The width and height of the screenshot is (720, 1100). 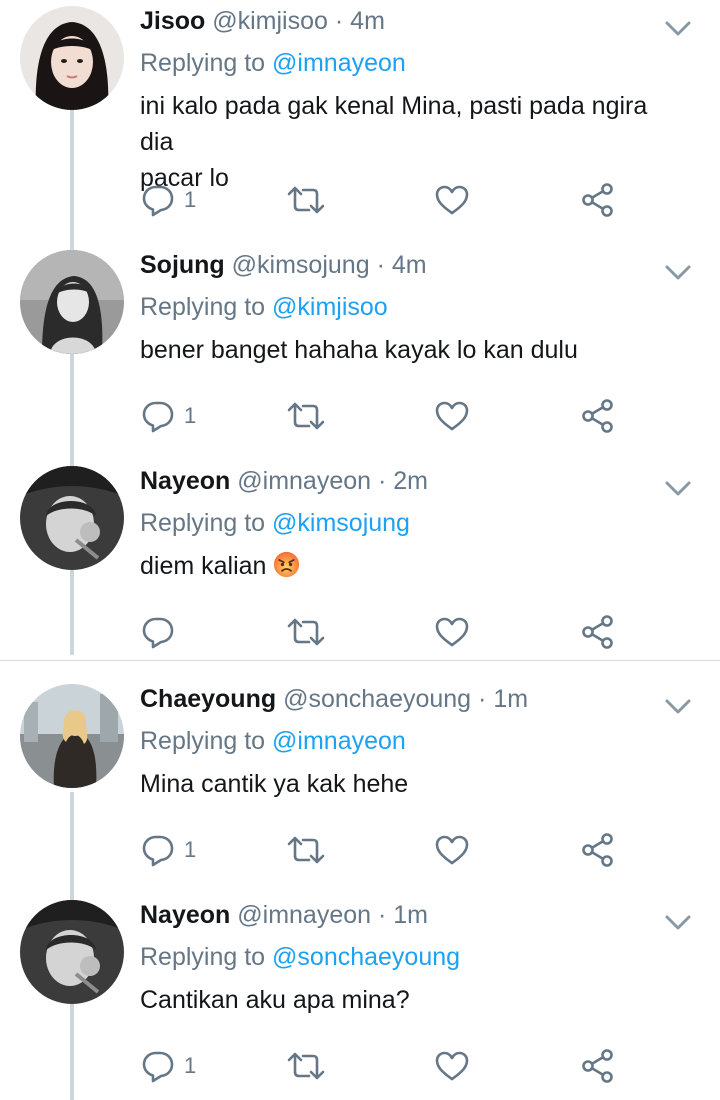 What do you see at coordinates (330, 307) in the screenshot?
I see `replying-to-mention: @kimjisoo` at bounding box center [330, 307].